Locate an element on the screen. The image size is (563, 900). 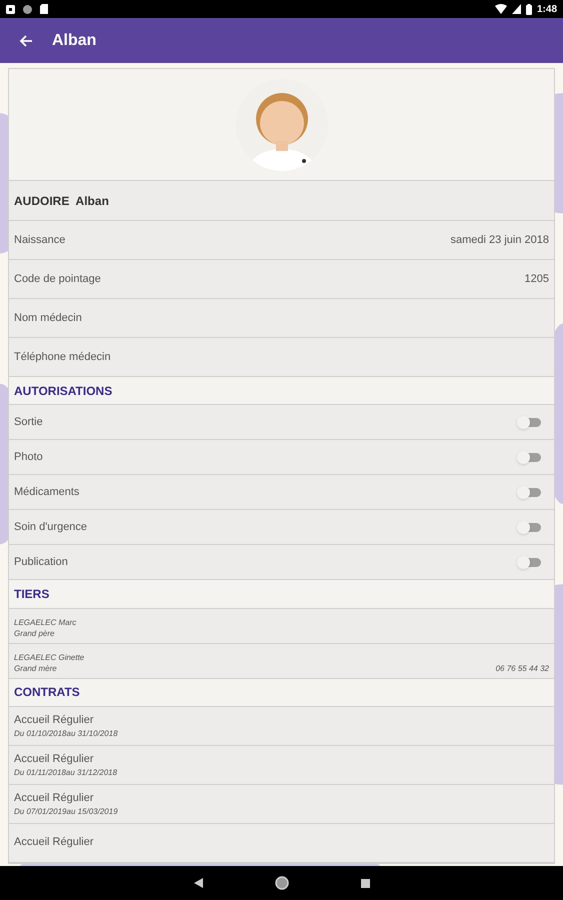
permission-label: Publication is located at coordinates (41, 562).